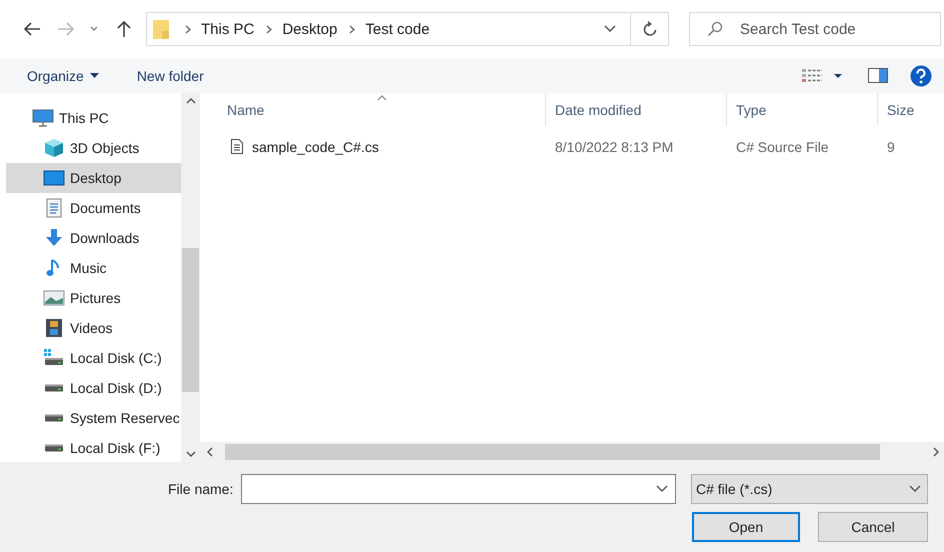 This screenshot has width=944, height=552. Describe the element at coordinates (873, 527) in the screenshot. I see `cancel-button: Cancel` at that location.